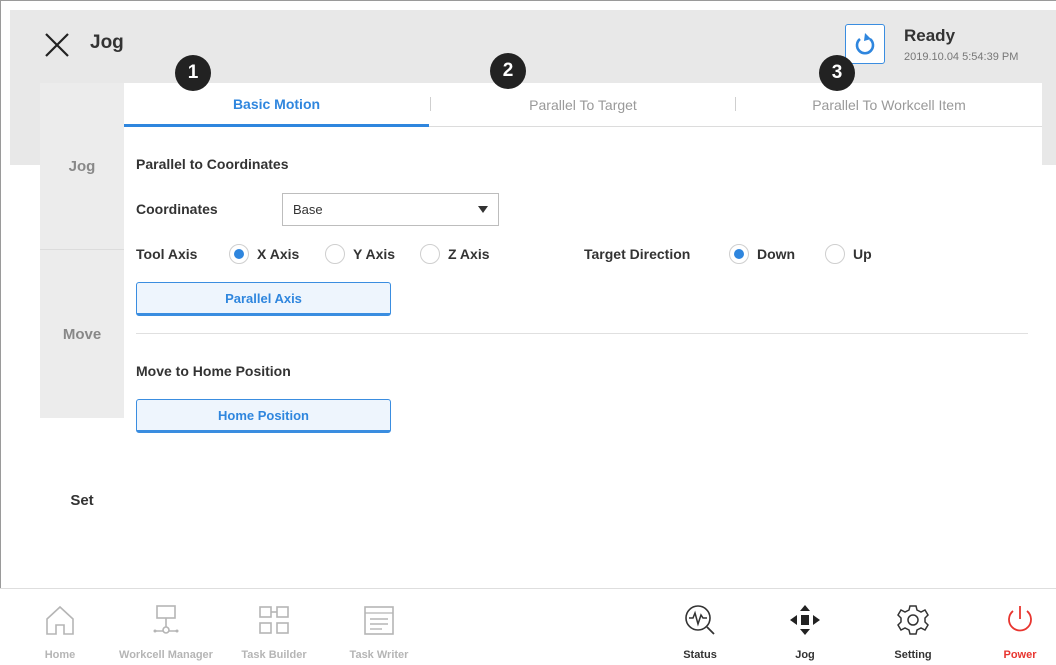 The height and width of the screenshot is (665, 1056). I want to click on coordinates-select: Base, so click(390, 209).